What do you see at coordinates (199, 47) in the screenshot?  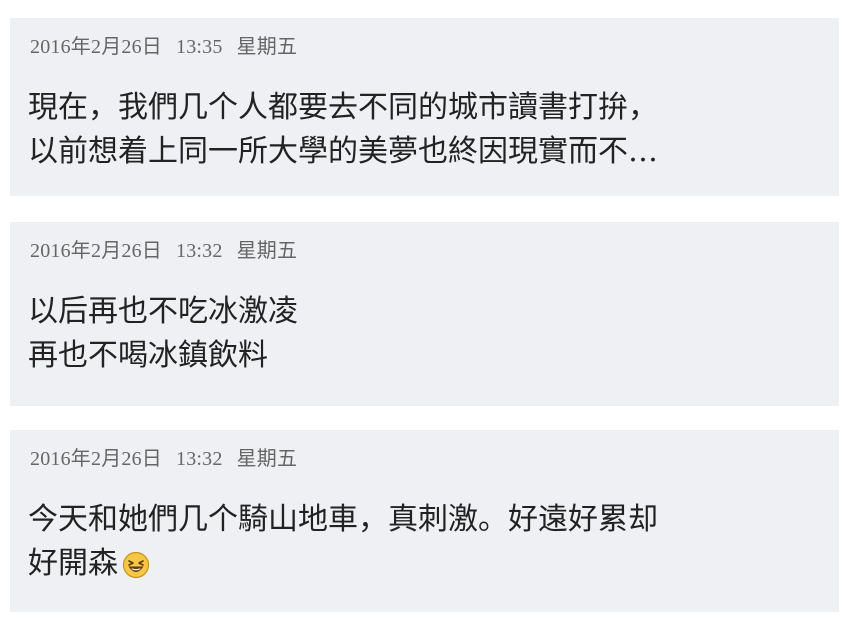 I see `post-time: 13:35` at bounding box center [199, 47].